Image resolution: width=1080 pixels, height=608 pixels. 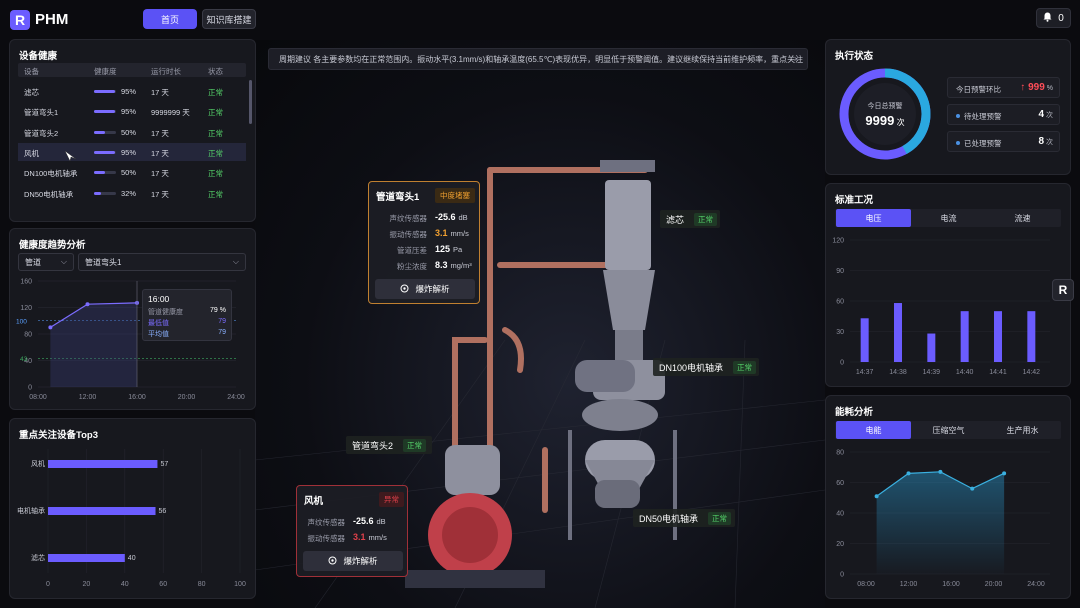 I want to click on dn100-label: DN100电机轴承 正常, so click(x=706, y=367).